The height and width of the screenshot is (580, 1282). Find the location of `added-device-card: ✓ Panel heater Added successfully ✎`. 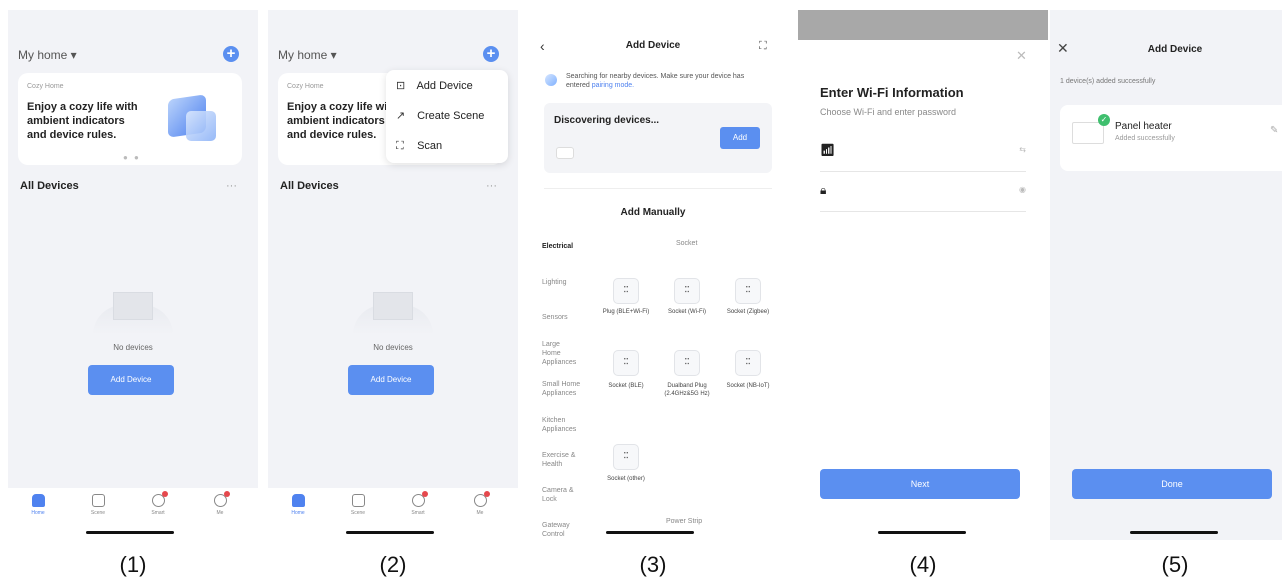

added-device-card: ✓ Panel heater Added successfully ✎ is located at coordinates (1171, 138).